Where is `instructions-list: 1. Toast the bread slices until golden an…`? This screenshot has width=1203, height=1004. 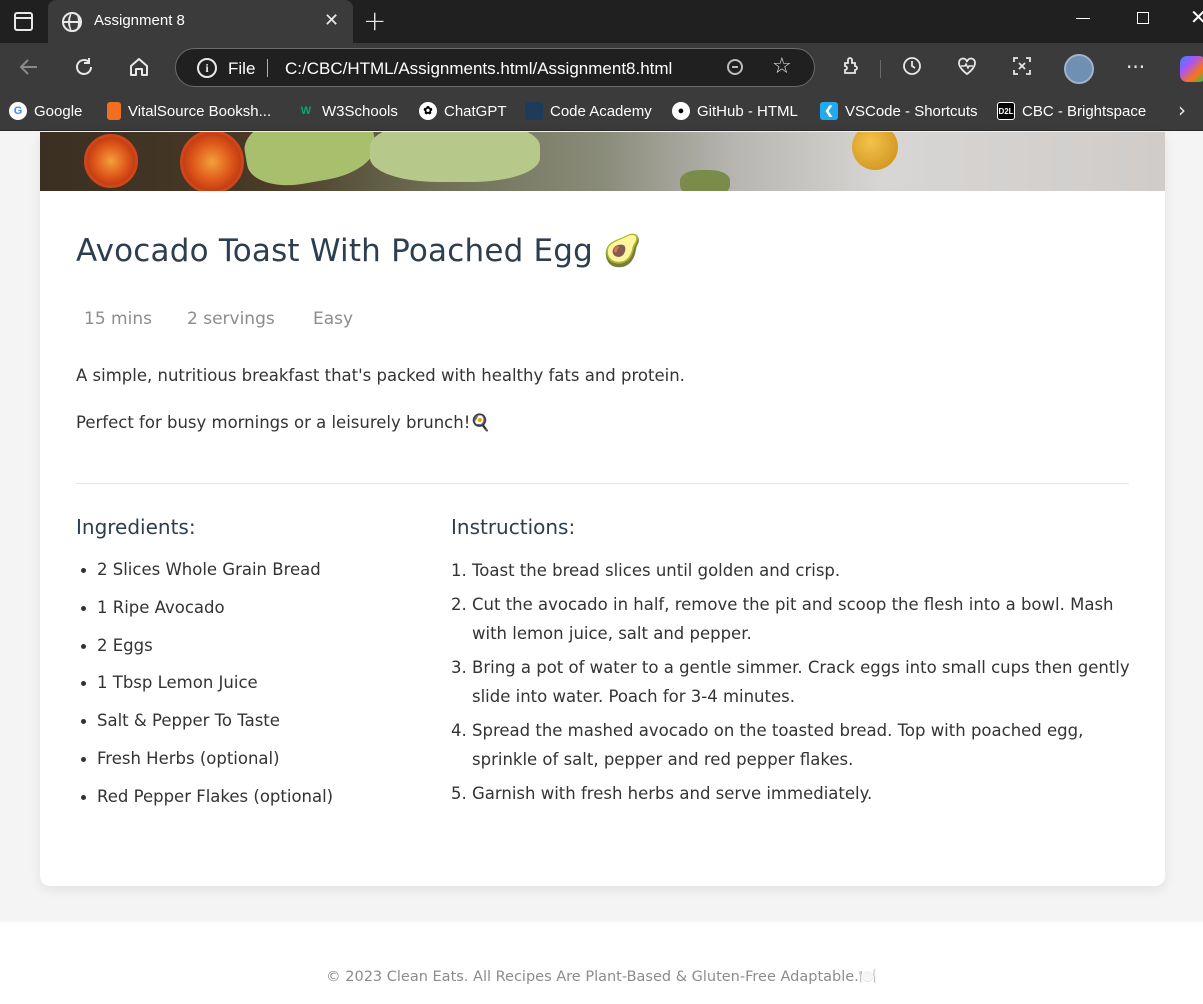
instructions-list: 1. Toast the bread slices until golden an… is located at coordinates (791, 688).